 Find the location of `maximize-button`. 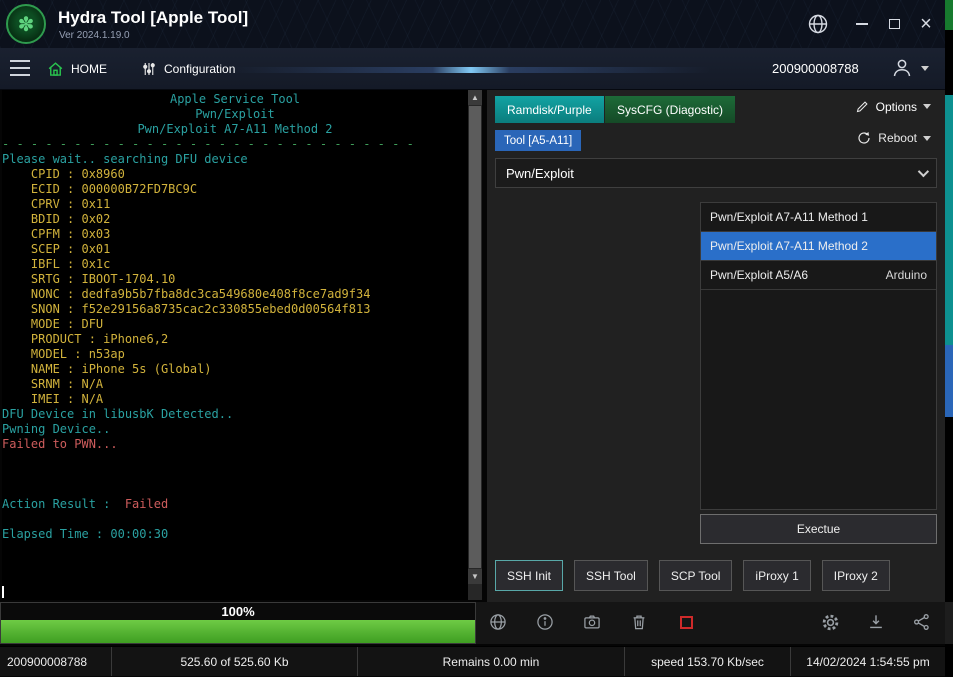

maximize-button is located at coordinates (894, 24).